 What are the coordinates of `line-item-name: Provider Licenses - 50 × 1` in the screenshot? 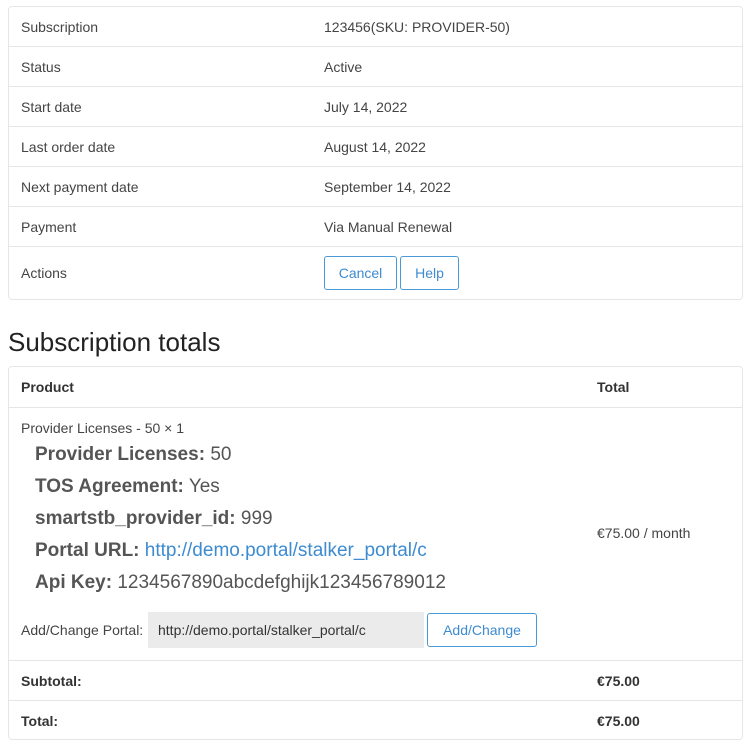 It's located at (103, 428).